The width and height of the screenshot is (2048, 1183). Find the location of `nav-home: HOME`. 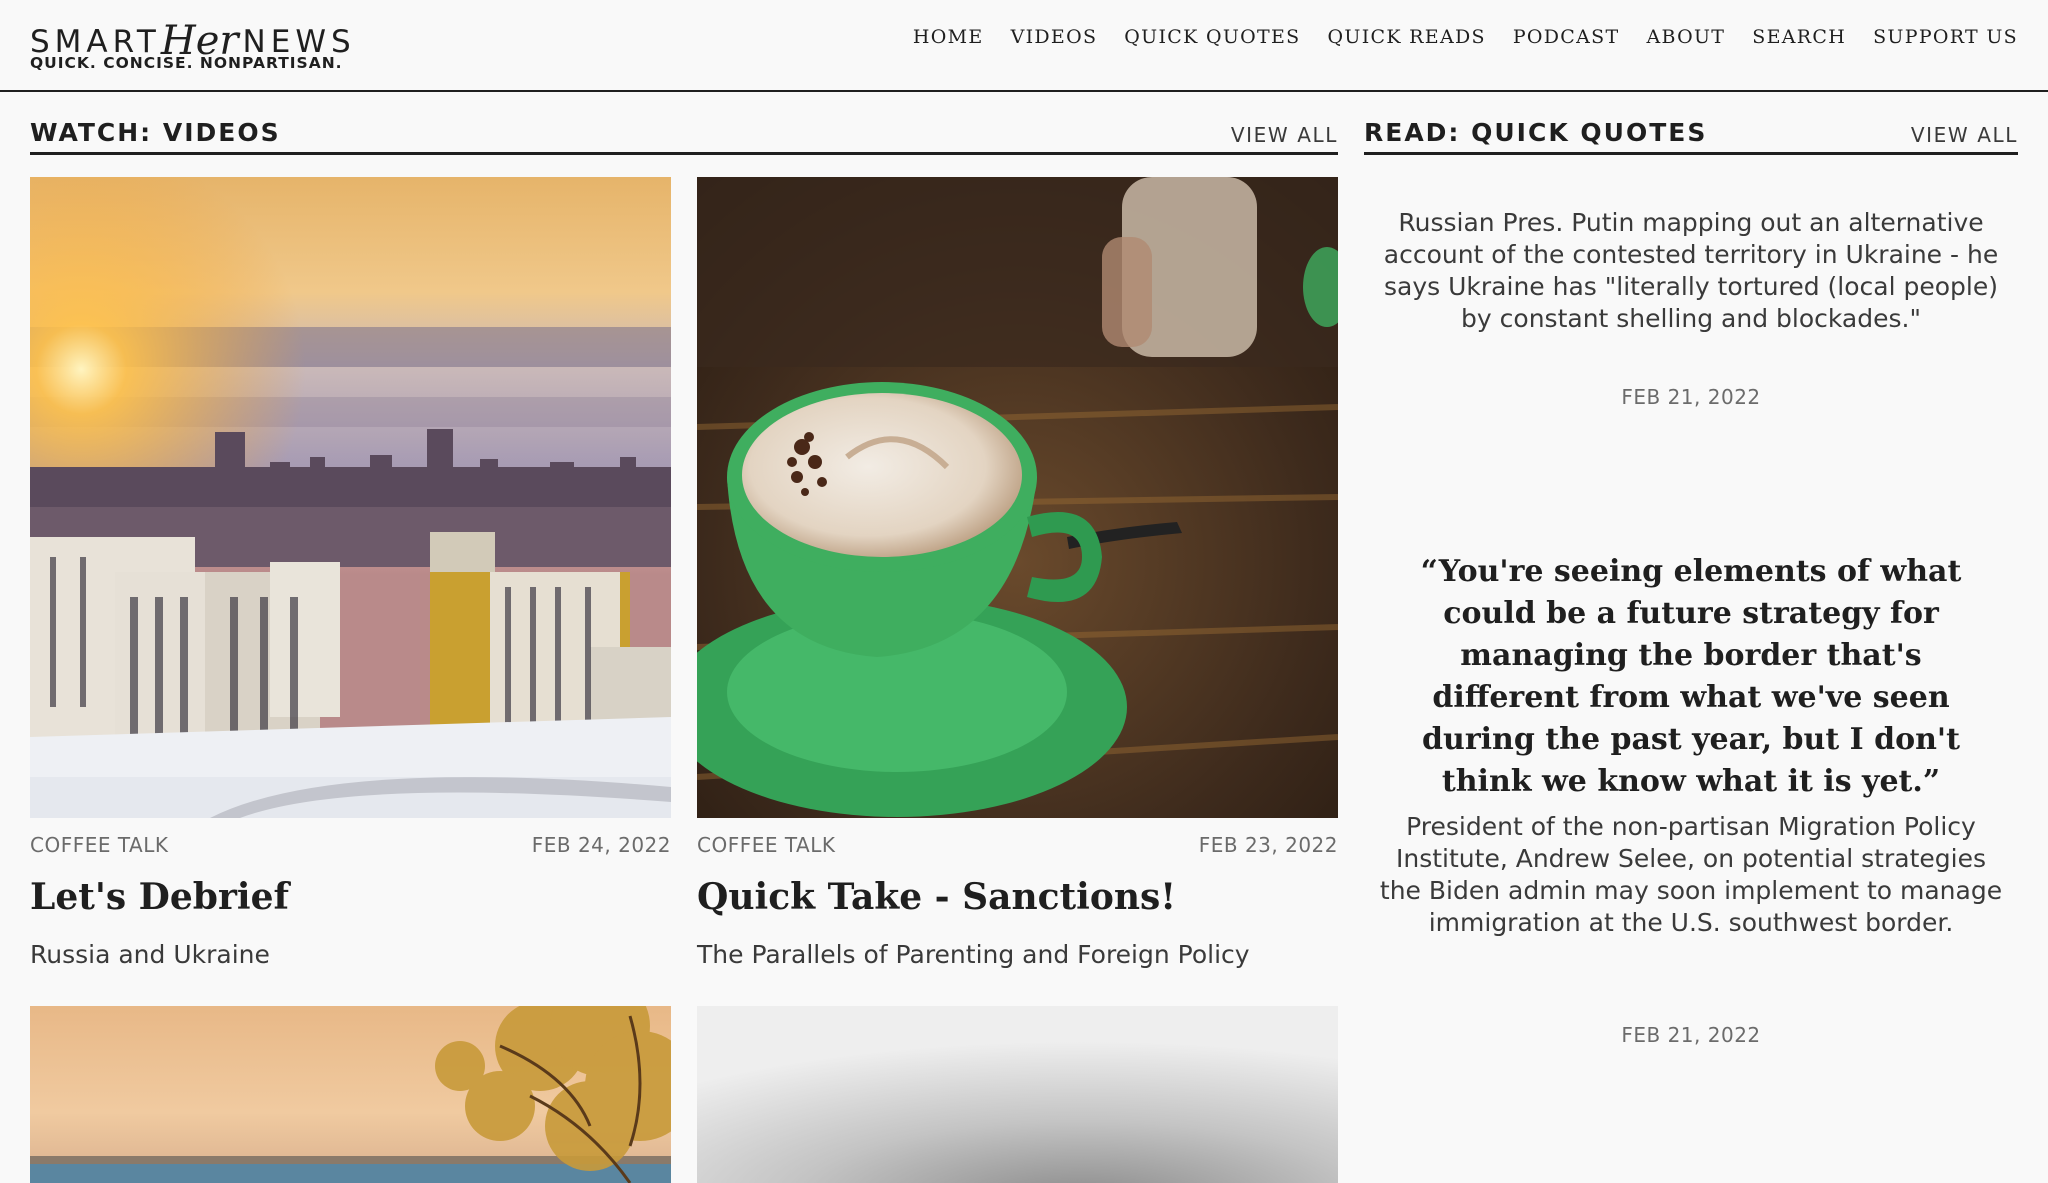

nav-home: HOME is located at coordinates (948, 37).